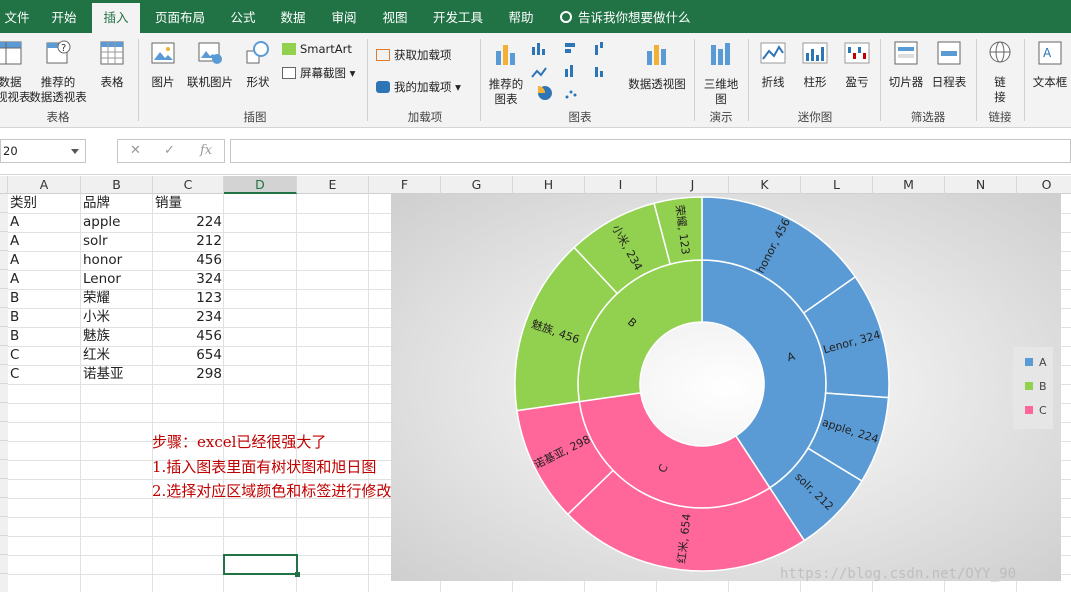 This screenshot has height=592, width=1071. What do you see at coordinates (625, 16) in the screenshot?
I see `tell-me-search: 告诉我你想要做什么` at bounding box center [625, 16].